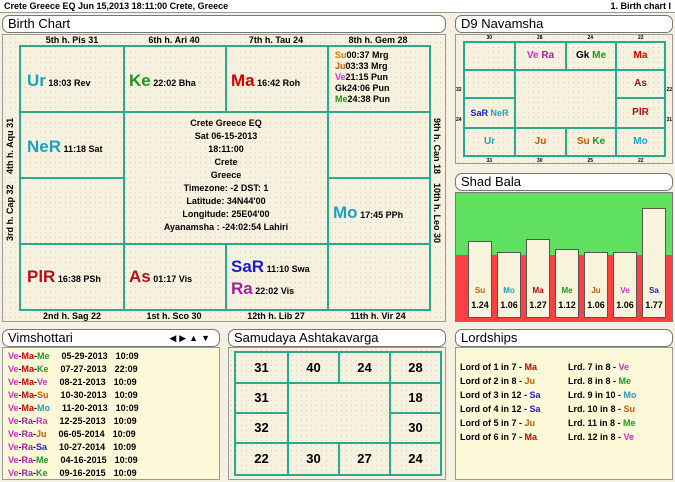 This screenshot has height=482, width=675. Describe the element at coordinates (111, 421) in the screenshot. I see `dasha-row: Ve-Ra-Ra 12-25-2013 10:09` at that location.